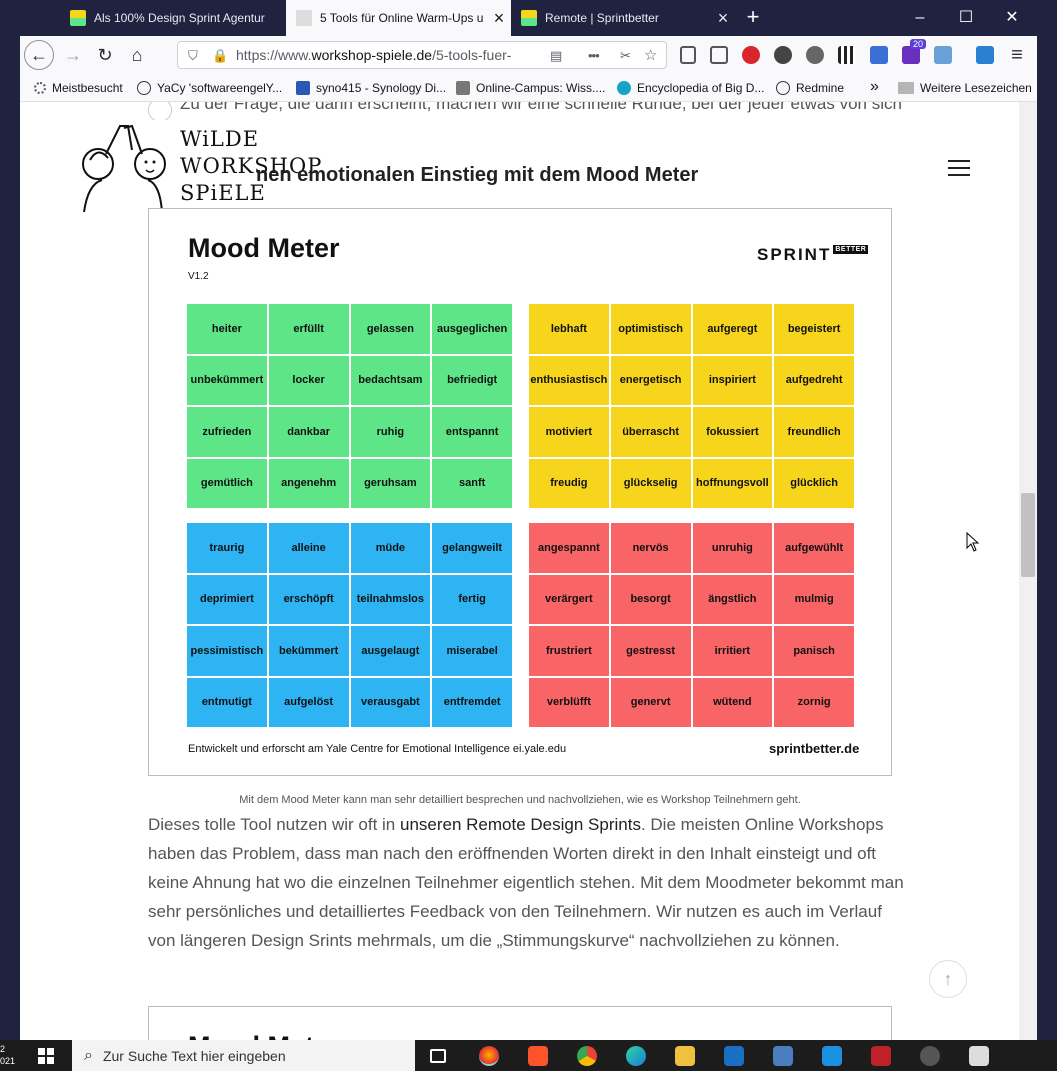  I want to click on tab-remote-sprintbetter: Remote | Sprintbetter ×, so click(623, 18).